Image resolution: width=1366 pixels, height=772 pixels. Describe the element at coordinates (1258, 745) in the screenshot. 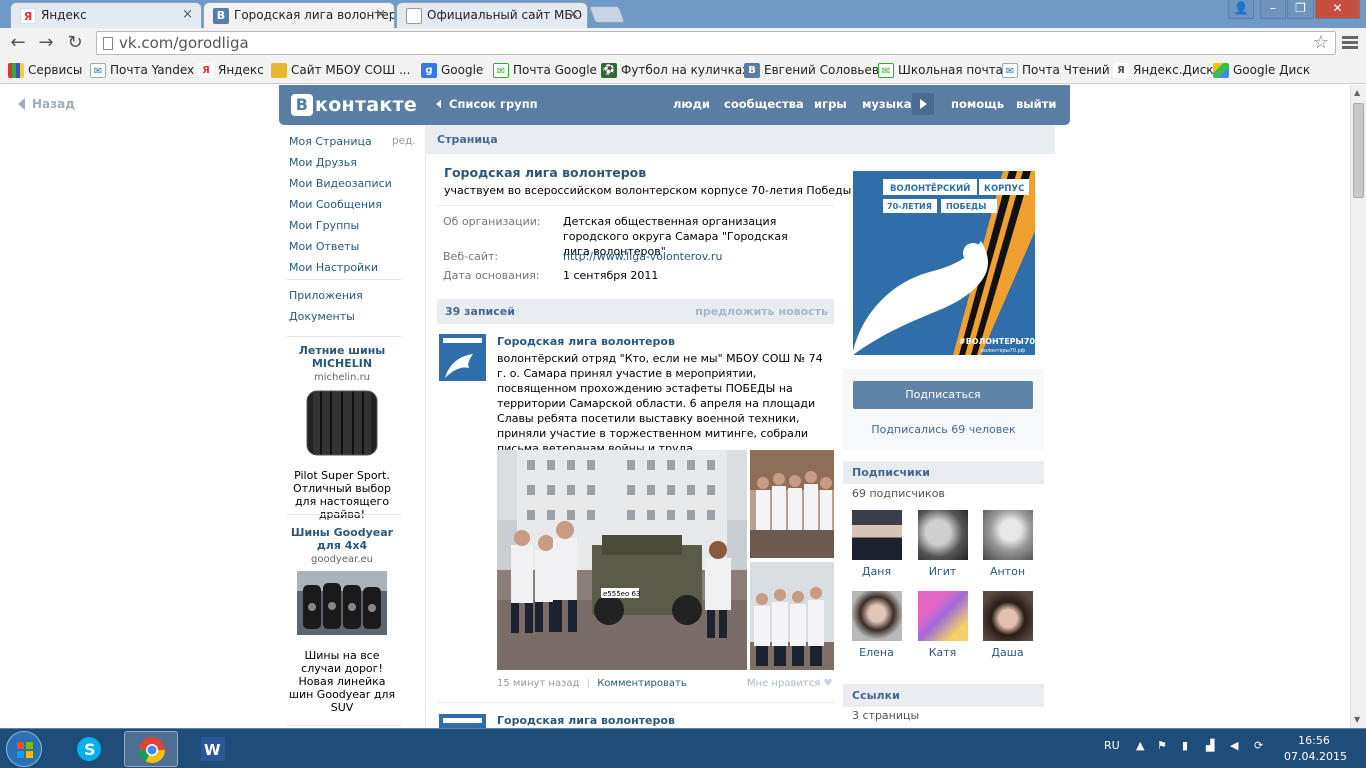

I see `update-icon: ⟳` at that location.